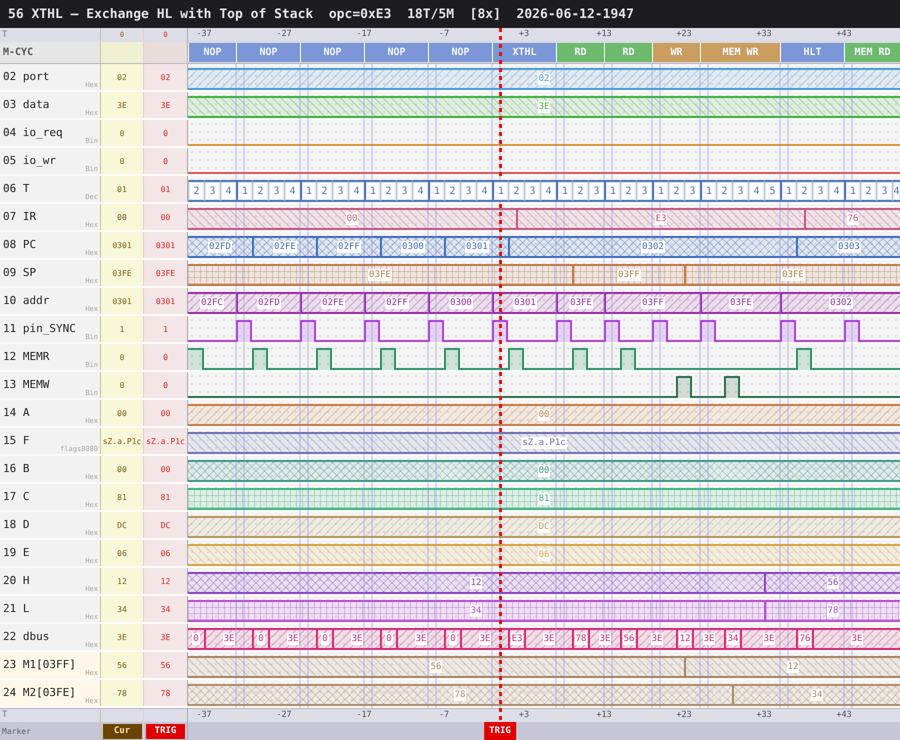 This screenshot has height=740, width=900. What do you see at coordinates (165, 217) in the screenshot?
I see `trigger-value-cell: 00` at bounding box center [165, 217].